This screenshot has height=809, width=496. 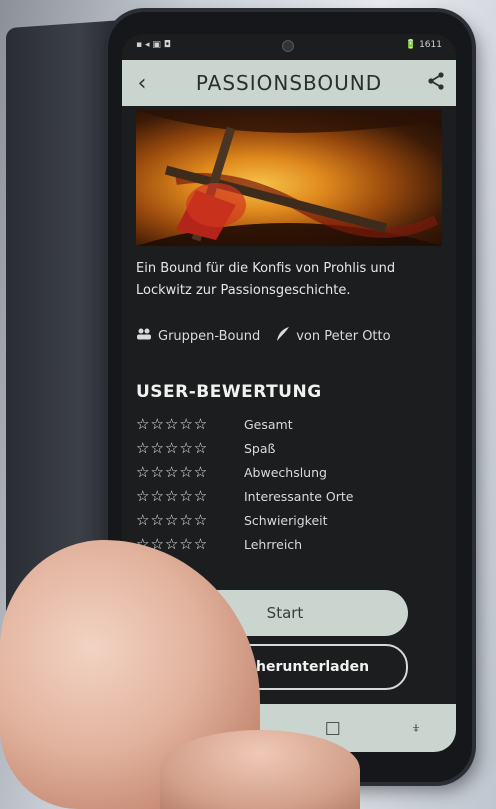 What do you see at coordinates (333, 728) in the screenshot?
I see `nav-recents-icon: □` at bounding box center [333, 728].